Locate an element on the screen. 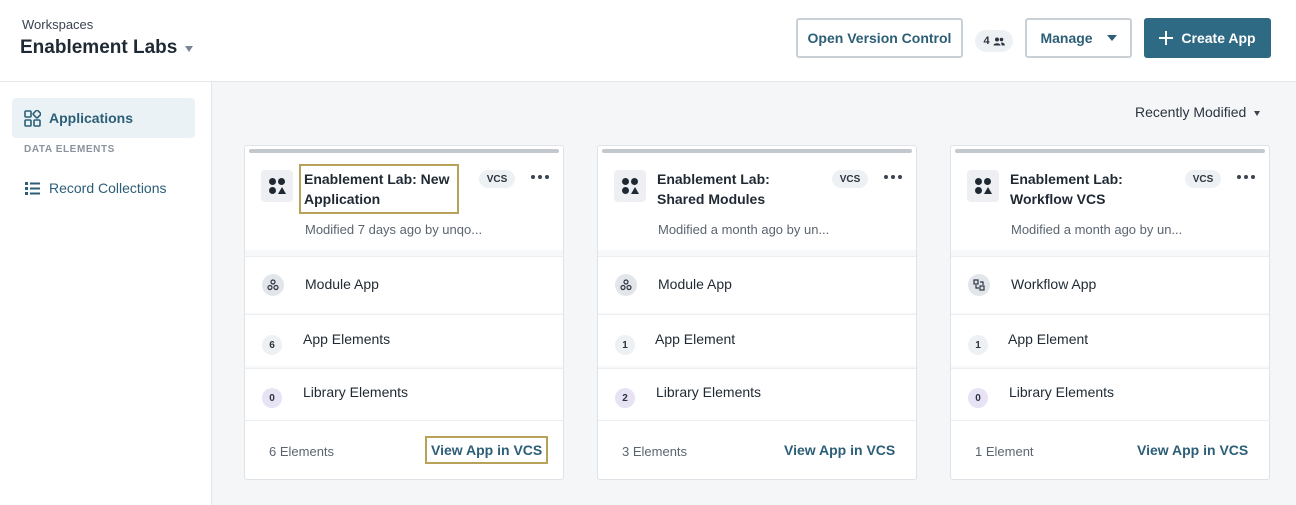 The image size is (1296, 505). create-app-button: Create App is located at coordinates (1207, 38).